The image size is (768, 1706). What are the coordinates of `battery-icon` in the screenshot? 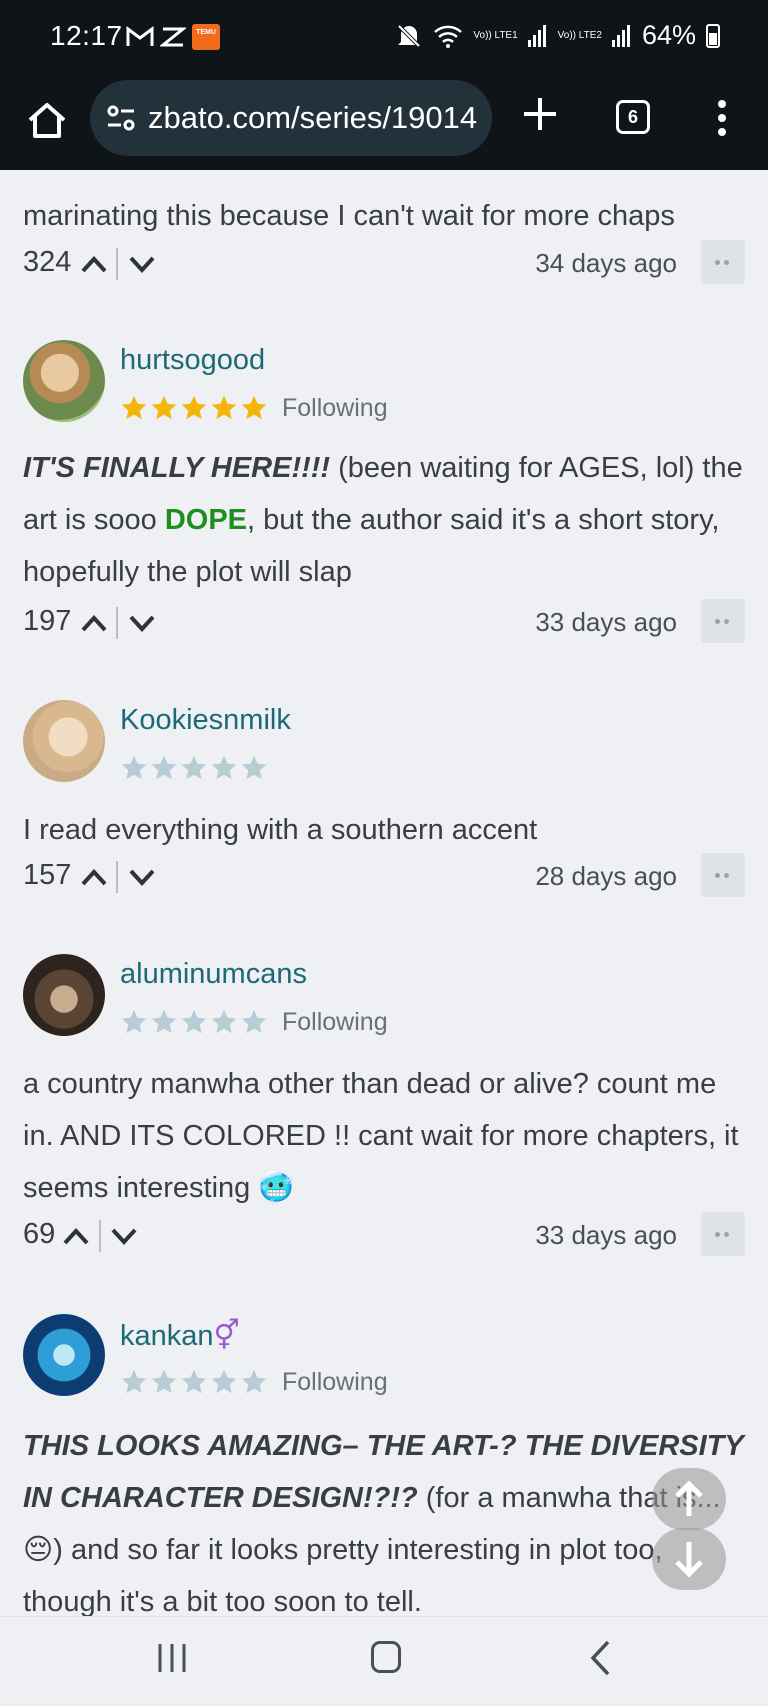 It's located at (713, 35).